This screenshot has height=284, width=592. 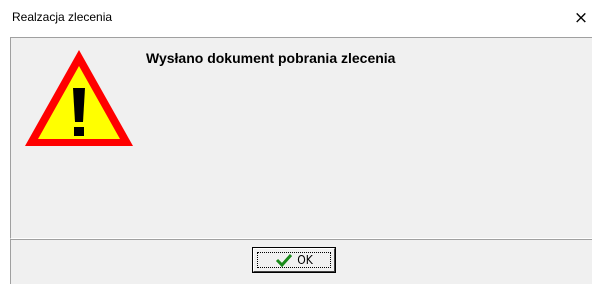 I want to click on close-button: ×, so click(x=581, y=18).